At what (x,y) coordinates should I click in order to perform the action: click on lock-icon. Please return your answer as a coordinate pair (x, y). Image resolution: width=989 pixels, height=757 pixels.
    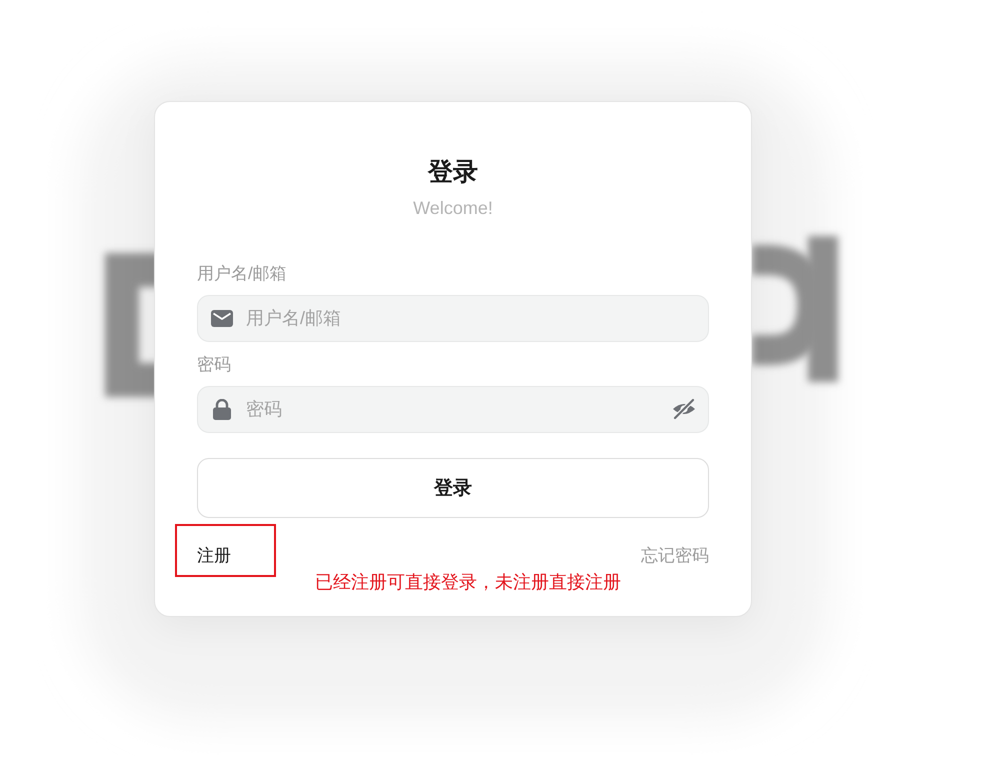
    Looking at the image, I should click on (222, 409).